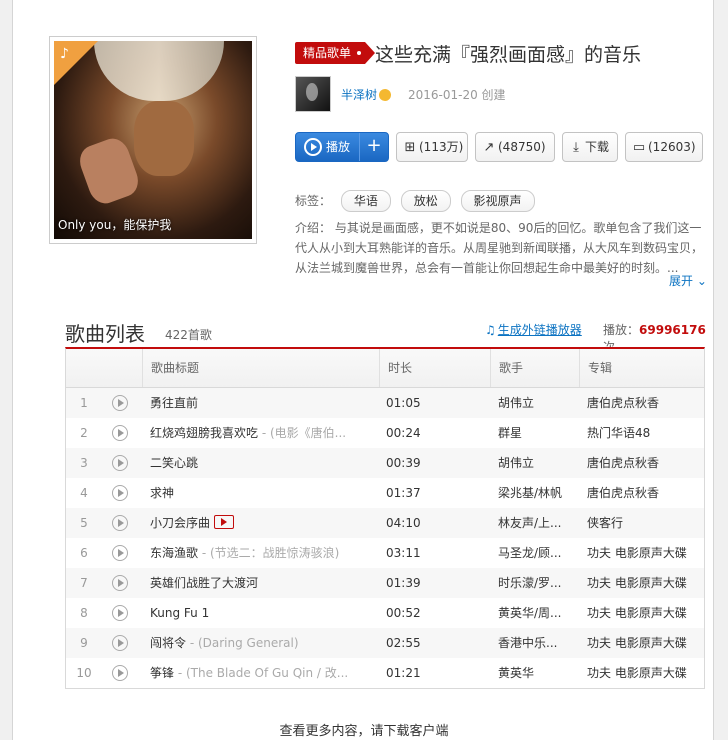  I want to click on tag-soundtrack: 影视原声, so click(497, 201).